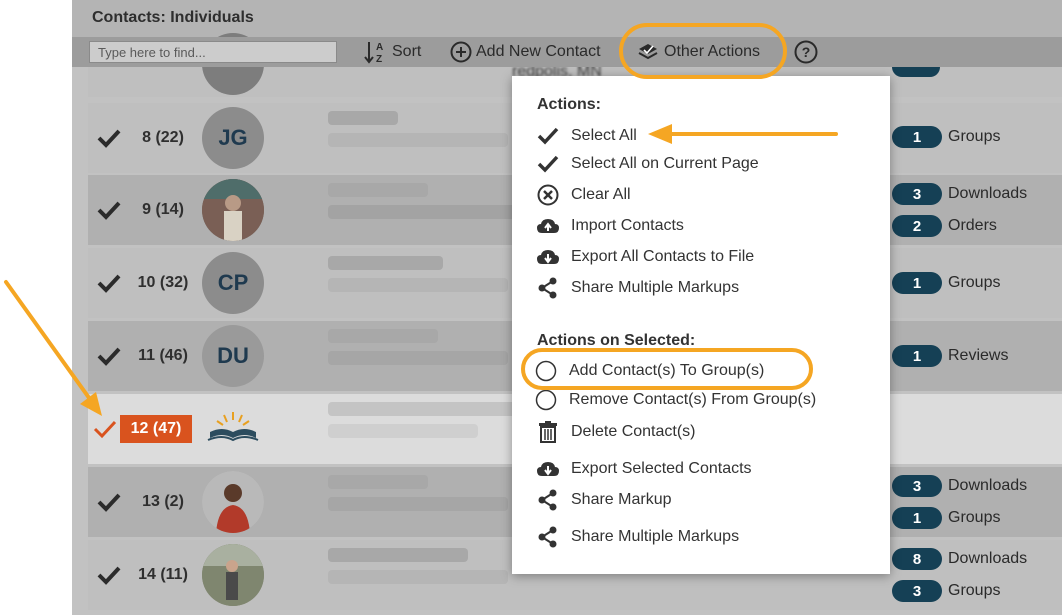 This screenshot has width=1062, height=615. I want to click on menu-item-export-all: Export All Contacts to File, so click(645, 257).